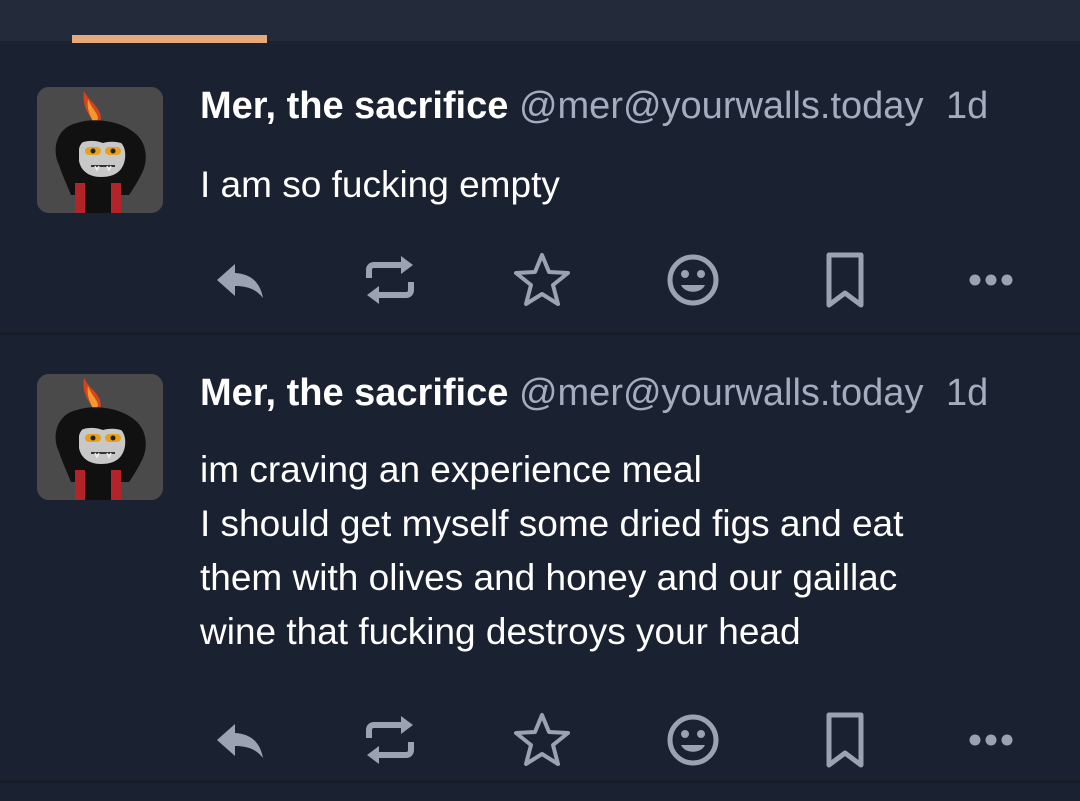 The width and height of the screenshot is (1080, 801). I want to click on post-content: I am so fucking empty, so click(620, 185).